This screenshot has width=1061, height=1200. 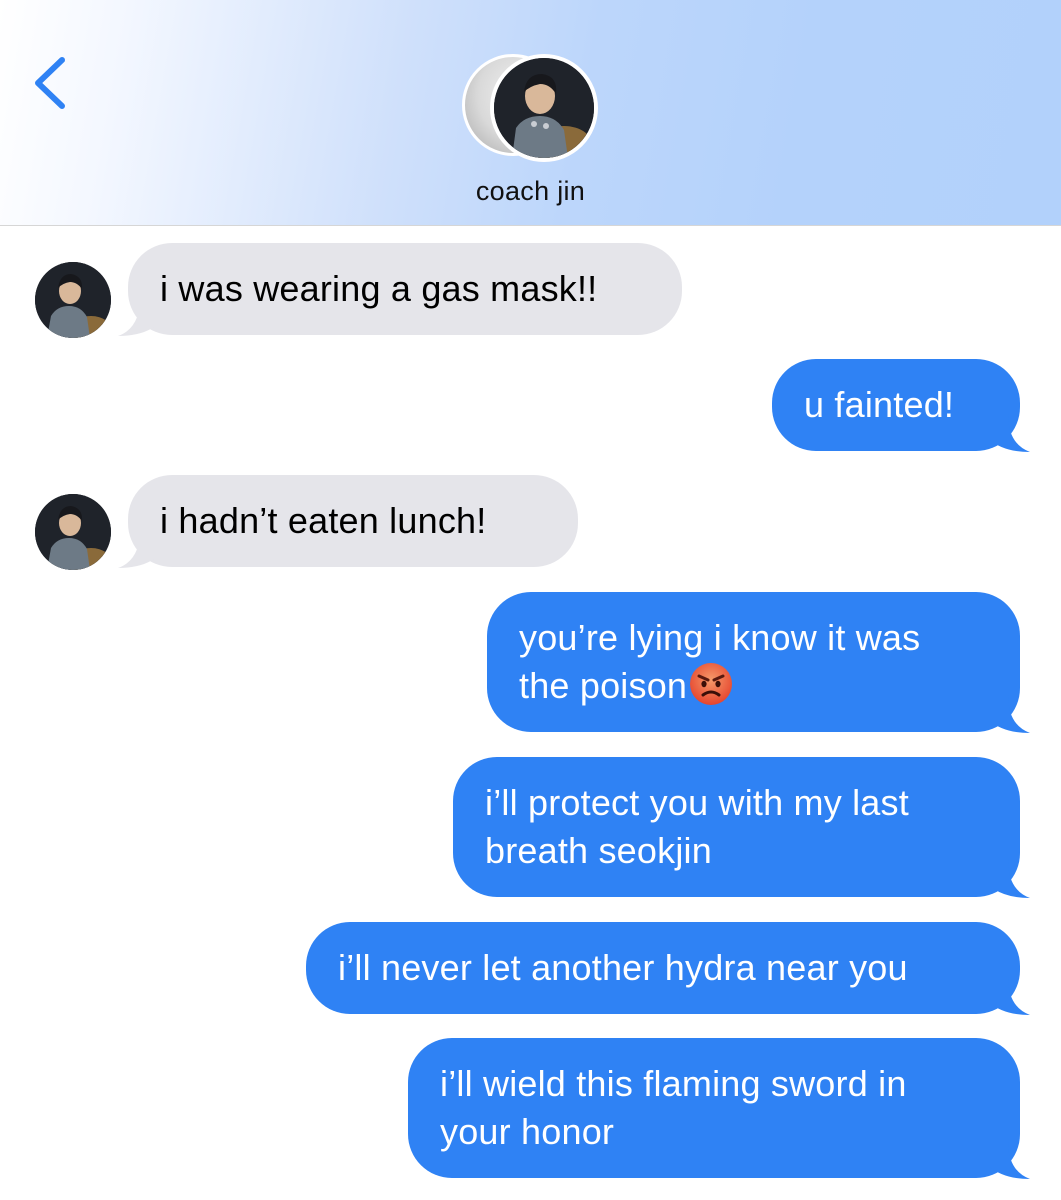 What do you see at coordinates (530, 191) in the screenshot?
I see `contact-name: coach jin` at bounding box center [530, 191].